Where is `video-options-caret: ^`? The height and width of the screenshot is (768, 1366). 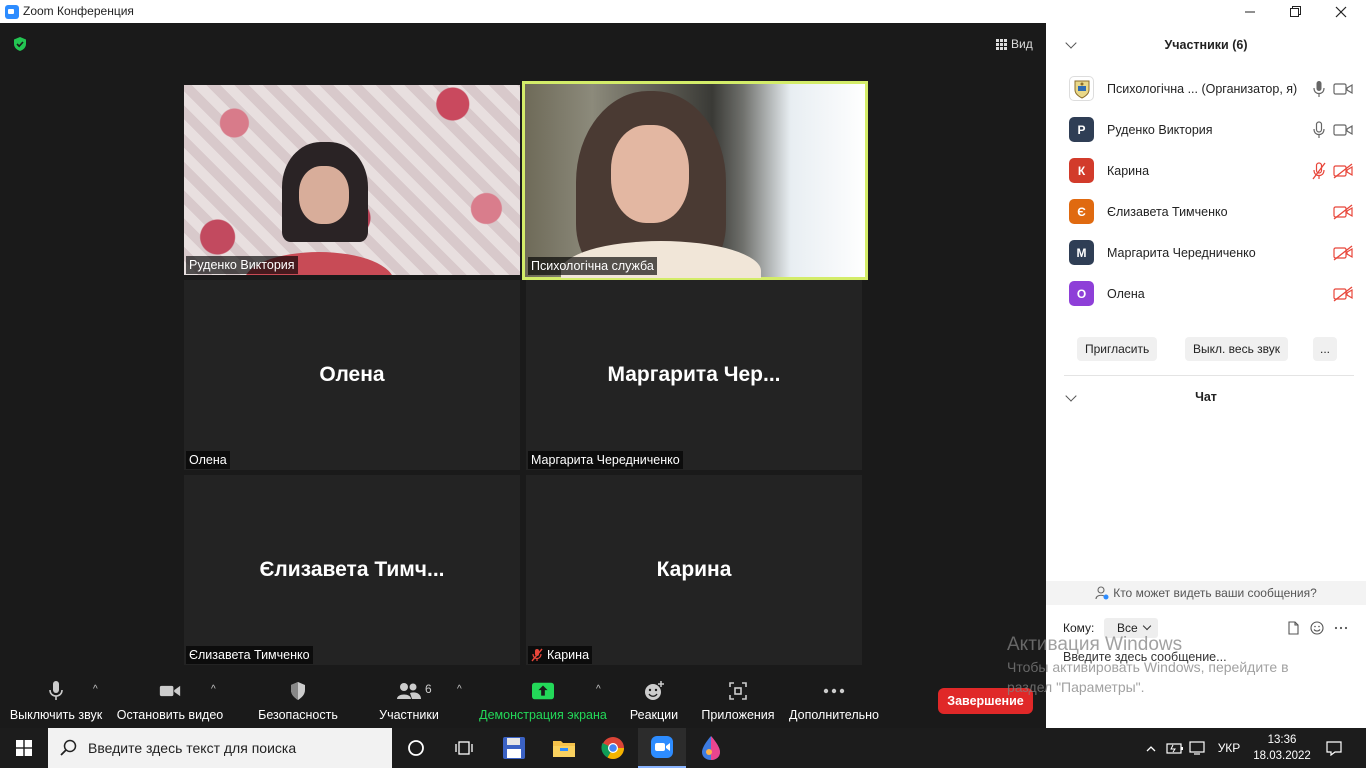 video-options-caret: ^ is located at coordinates (213, 689).